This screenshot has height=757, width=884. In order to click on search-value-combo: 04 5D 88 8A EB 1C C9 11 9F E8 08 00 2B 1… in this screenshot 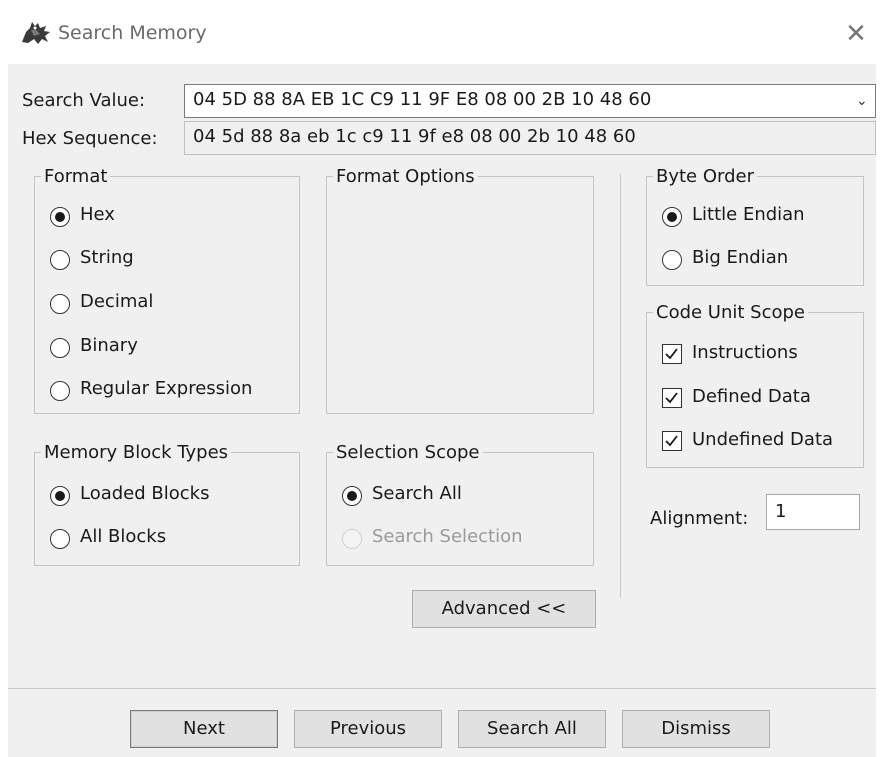, I will do `click(530, 101)`.